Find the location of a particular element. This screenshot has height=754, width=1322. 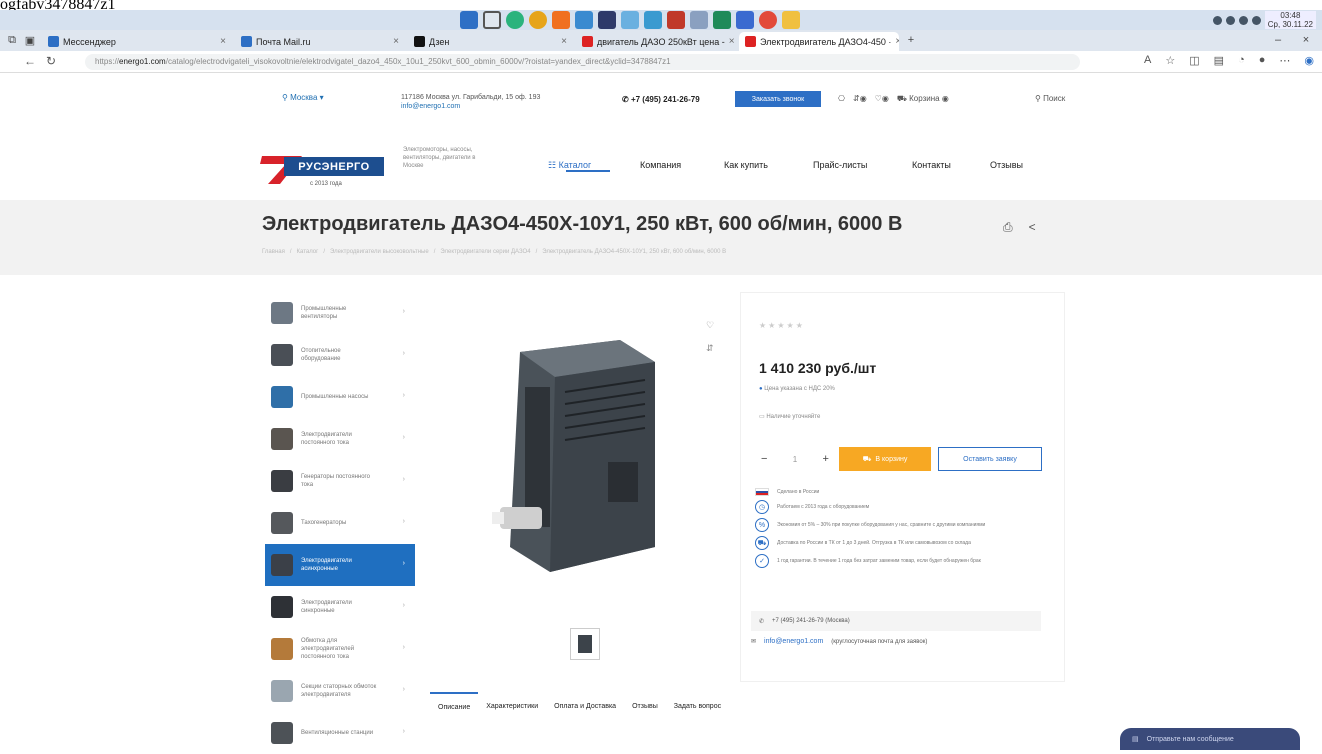

workspaces-icon: ⧉ is located at coordinates (12, 40).